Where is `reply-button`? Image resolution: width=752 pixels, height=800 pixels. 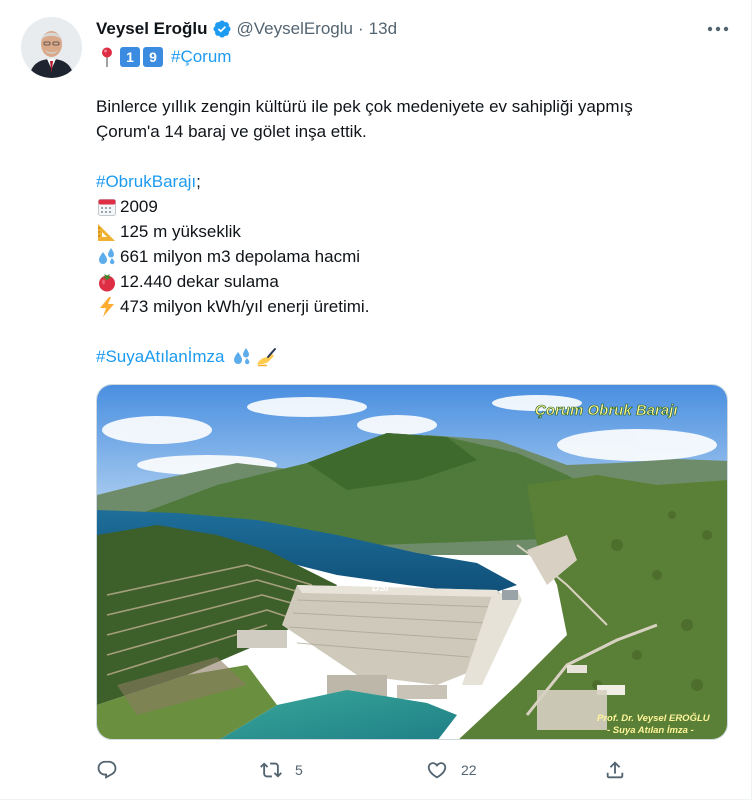
reply-button is located at coordinates (113, 770).